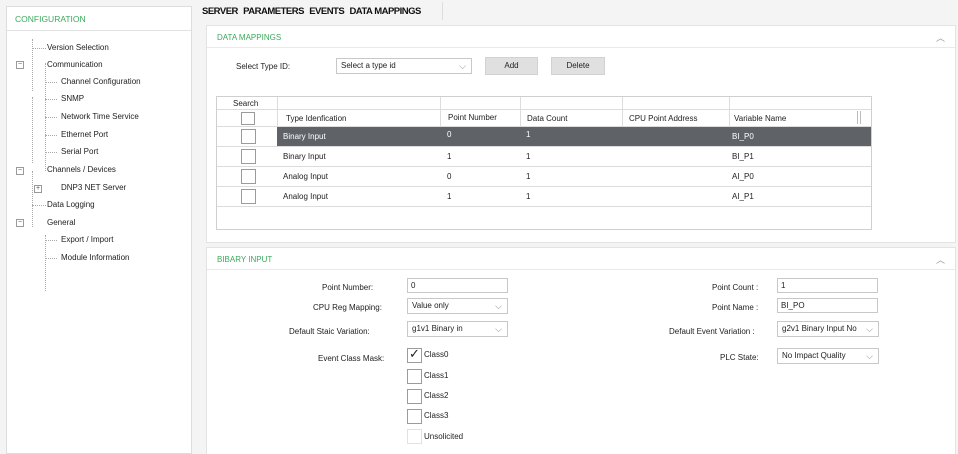 The width and height of the screenshot is (958, 454). What do you see at coordinates (100, 117) in the screenshot?
I see `sidebar-item-network-time-service: Network Time Service` at bounding box center [100, 117].